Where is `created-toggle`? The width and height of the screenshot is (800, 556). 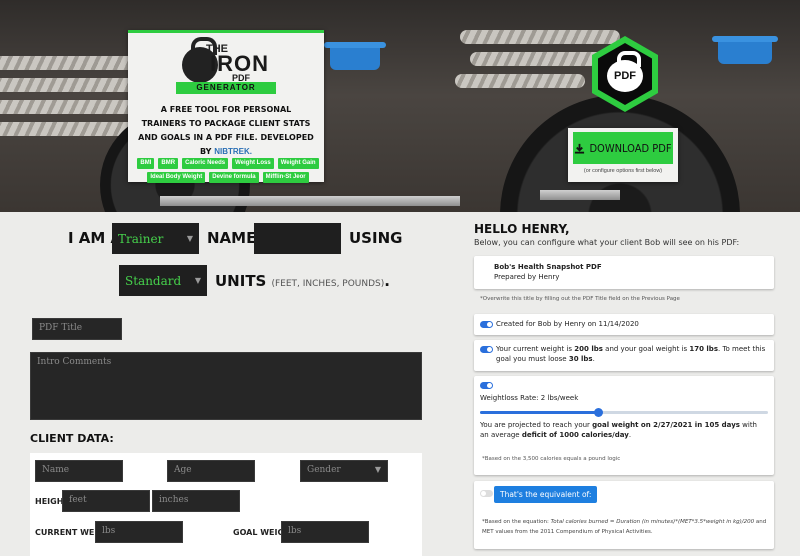
created-toggle is located at coordinates (486, 324).